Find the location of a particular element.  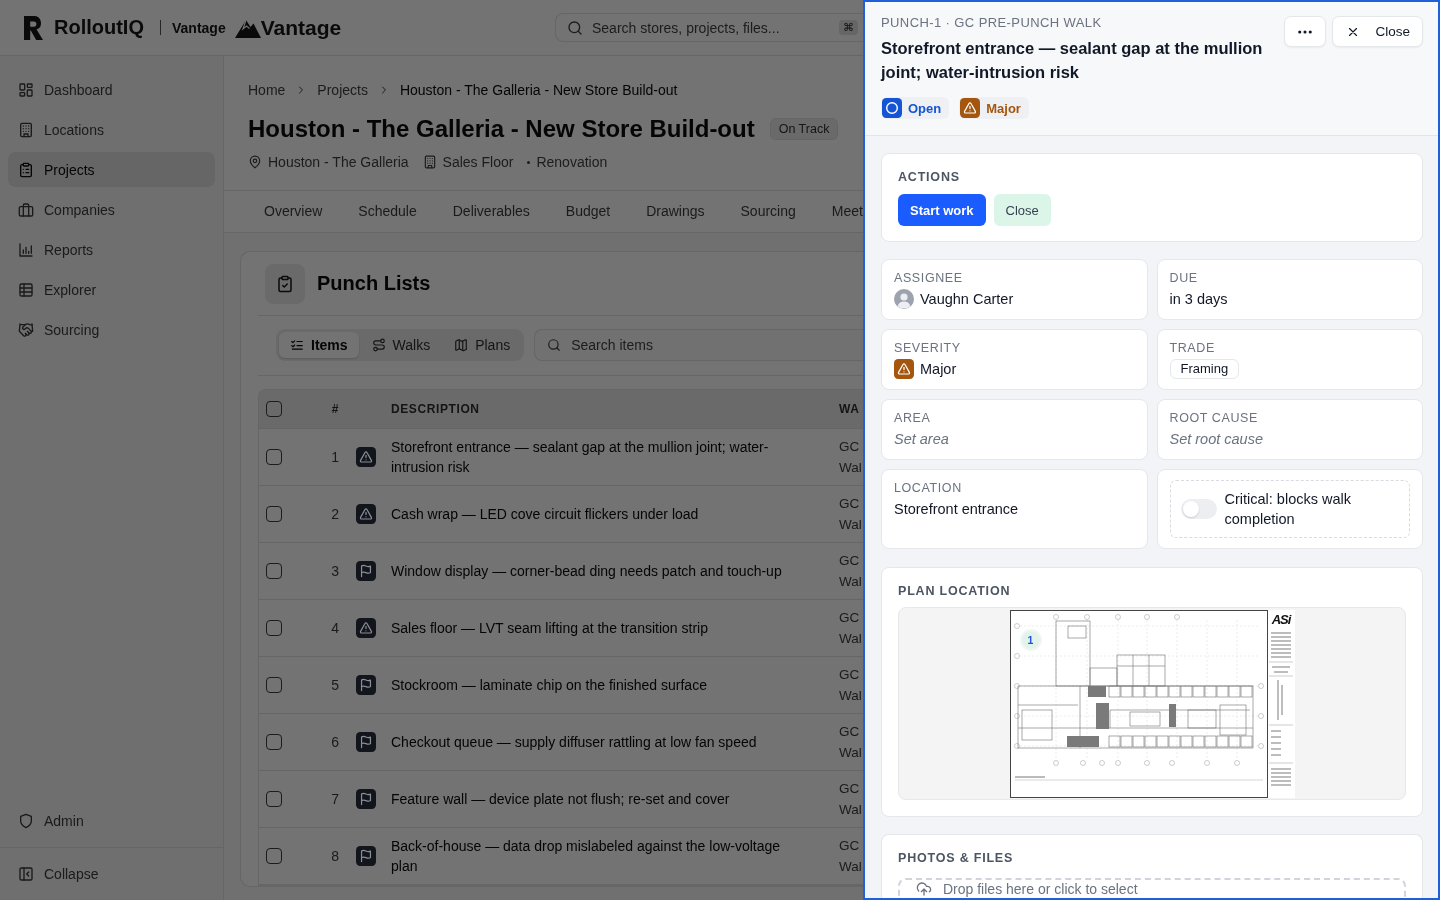

project-meta: Sales Floor is located at coordinates (478, 162).